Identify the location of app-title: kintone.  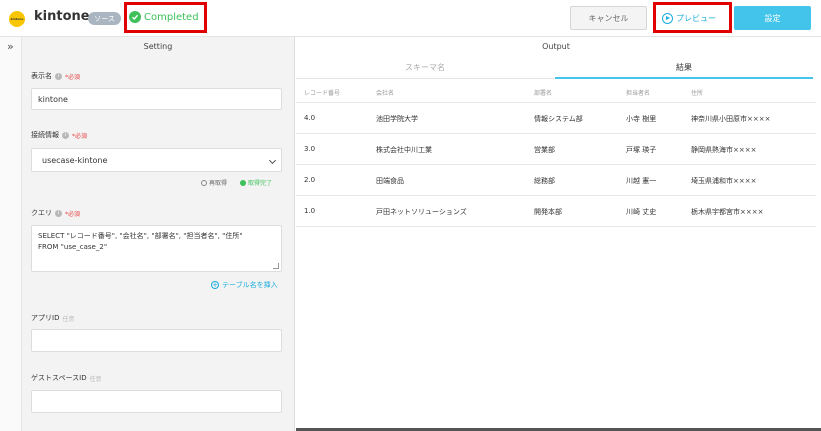
(62, 16).